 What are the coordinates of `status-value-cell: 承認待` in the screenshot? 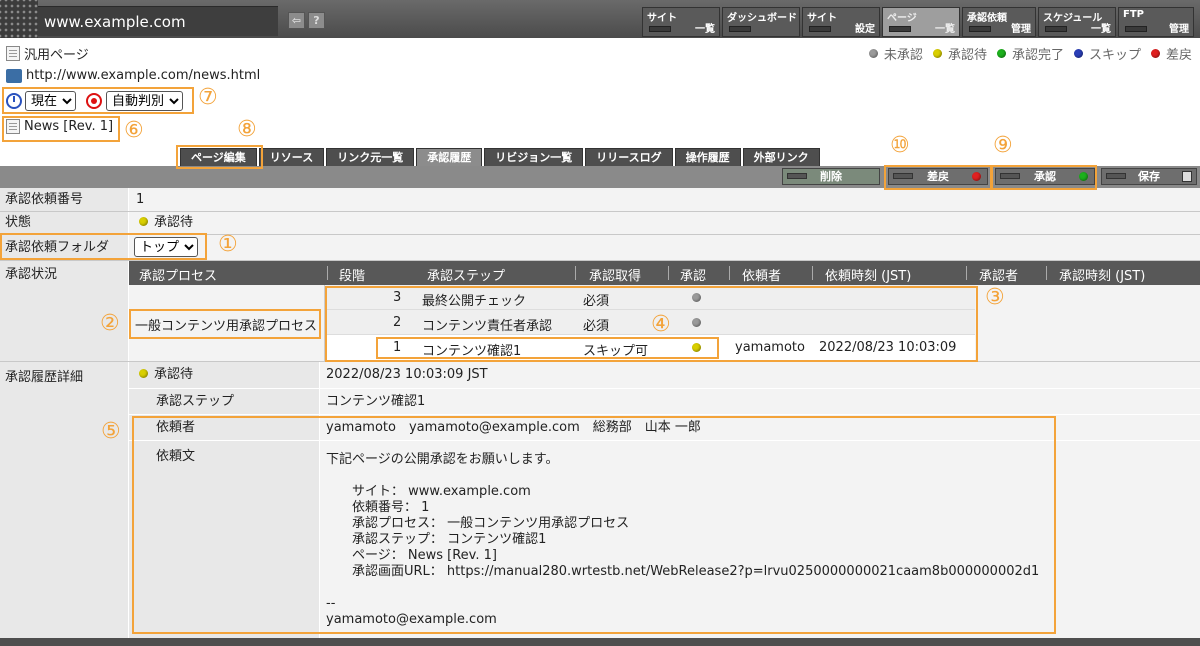 It's located at (664, 223).